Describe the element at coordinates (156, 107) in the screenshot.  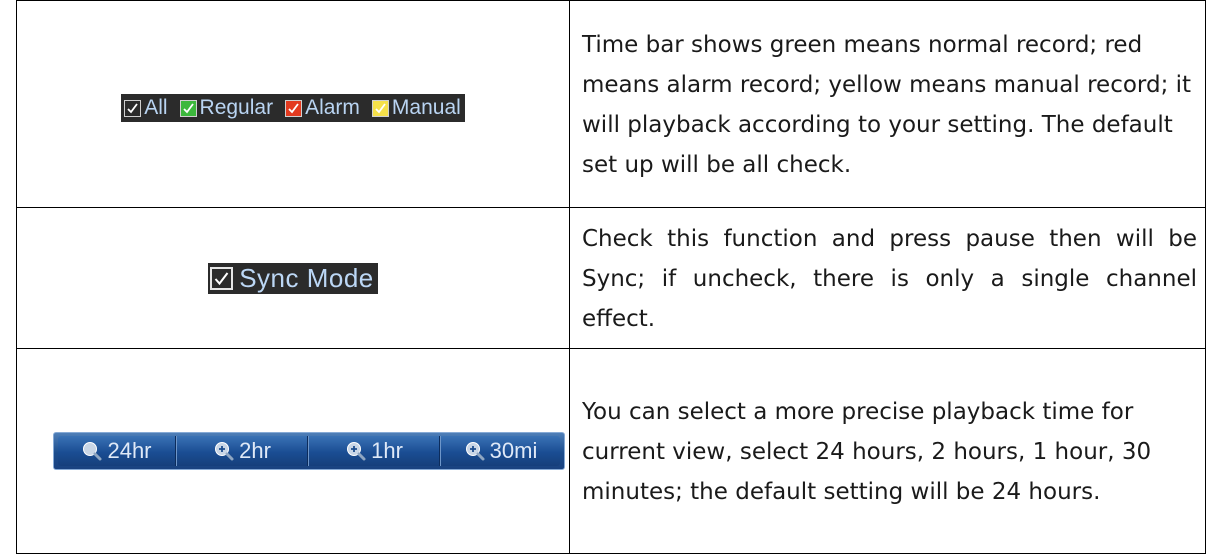
I see `filter-all-label: All` at that location.